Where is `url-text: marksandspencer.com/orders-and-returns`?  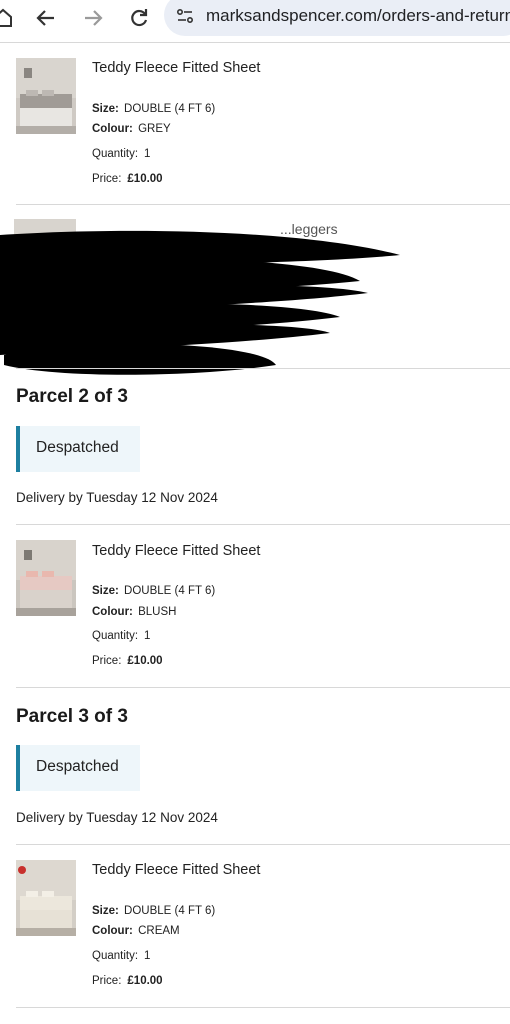 url-text: marksandspencer.com/orders-and-returns is located at coordinates (358, 16).